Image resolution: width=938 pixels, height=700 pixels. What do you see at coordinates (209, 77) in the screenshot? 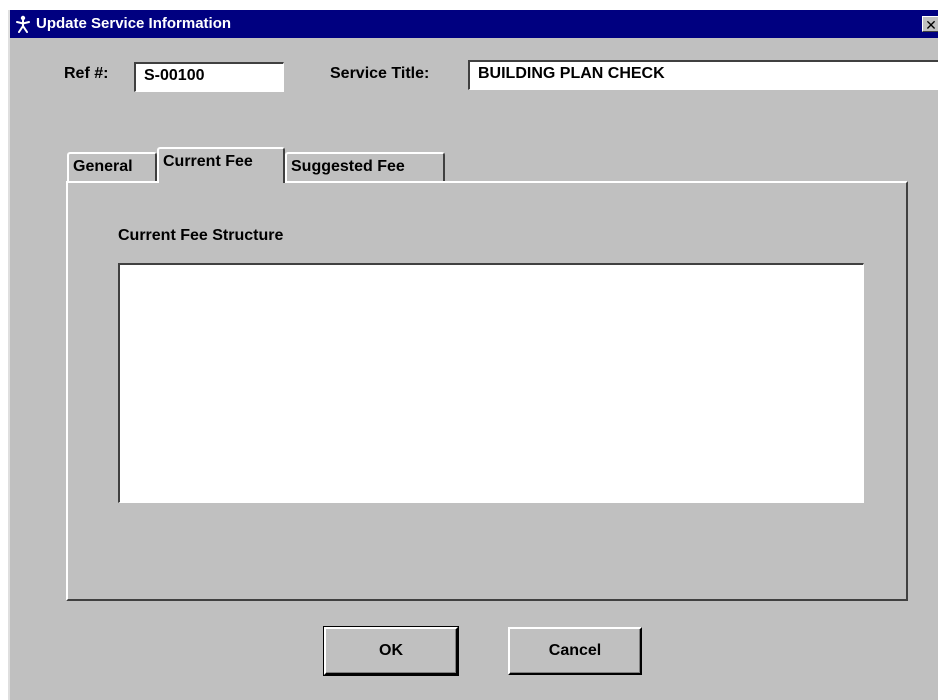
I see `ref-number-field: S-00100` at bounding box center [209, 77].